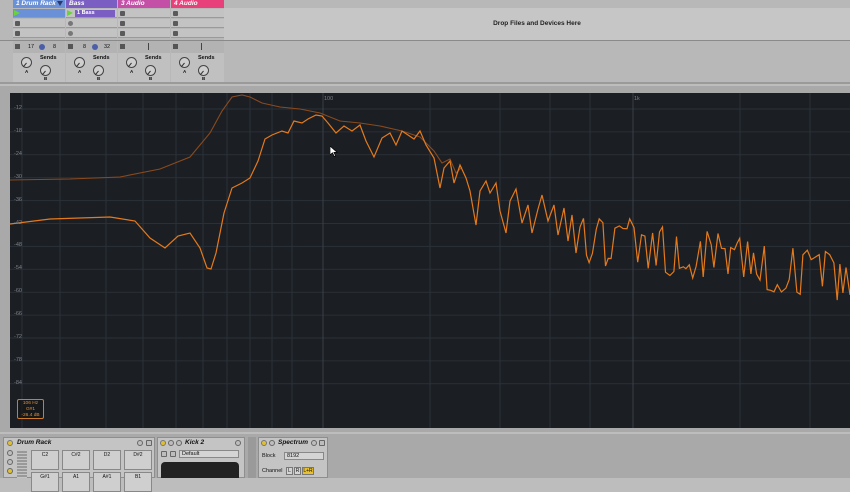 The image size is (850, 492). Describe the element at coordinates (18, 108) in the screenshot. I see `y-axis-label: -12` at that location.